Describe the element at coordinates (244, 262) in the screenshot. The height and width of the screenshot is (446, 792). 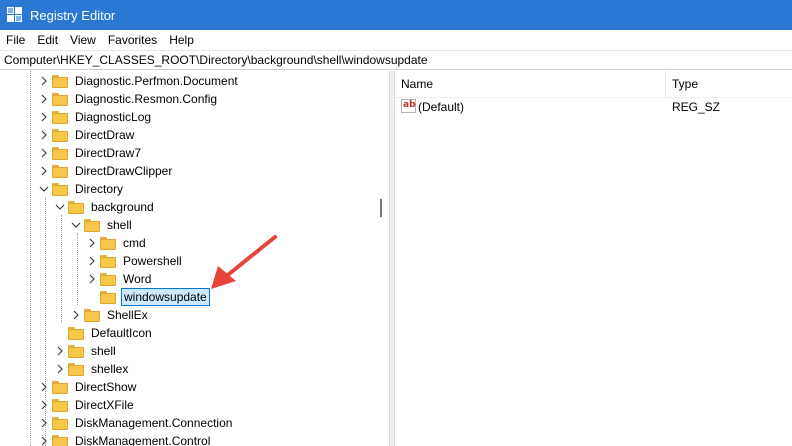
I see `red-arrow-icon` at that location.